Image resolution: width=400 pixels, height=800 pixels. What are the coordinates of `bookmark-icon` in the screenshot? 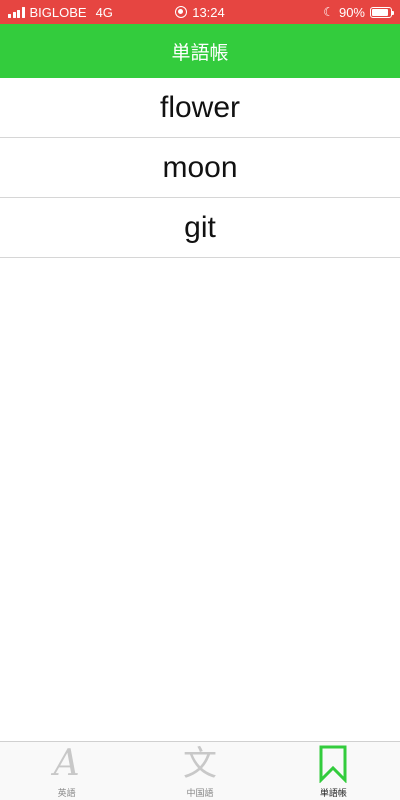 It's located at (333, 764).